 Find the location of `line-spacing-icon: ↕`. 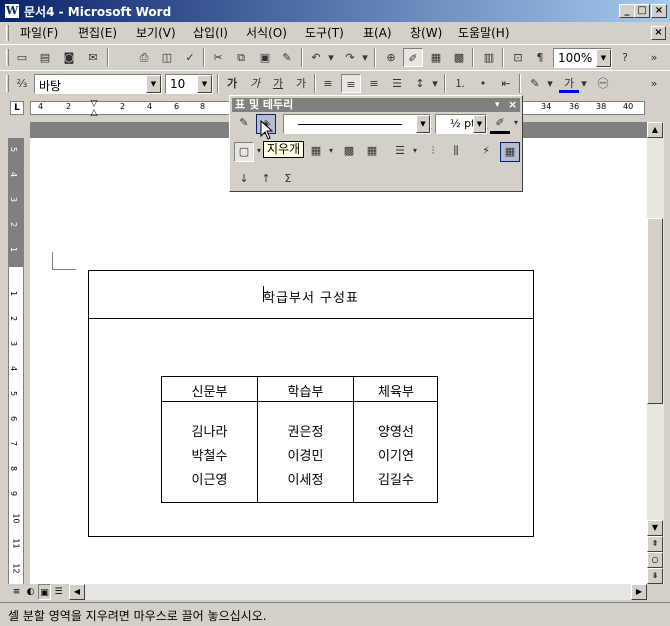

line-spacing-icon: ↕ is located at coordinates (420, 83).